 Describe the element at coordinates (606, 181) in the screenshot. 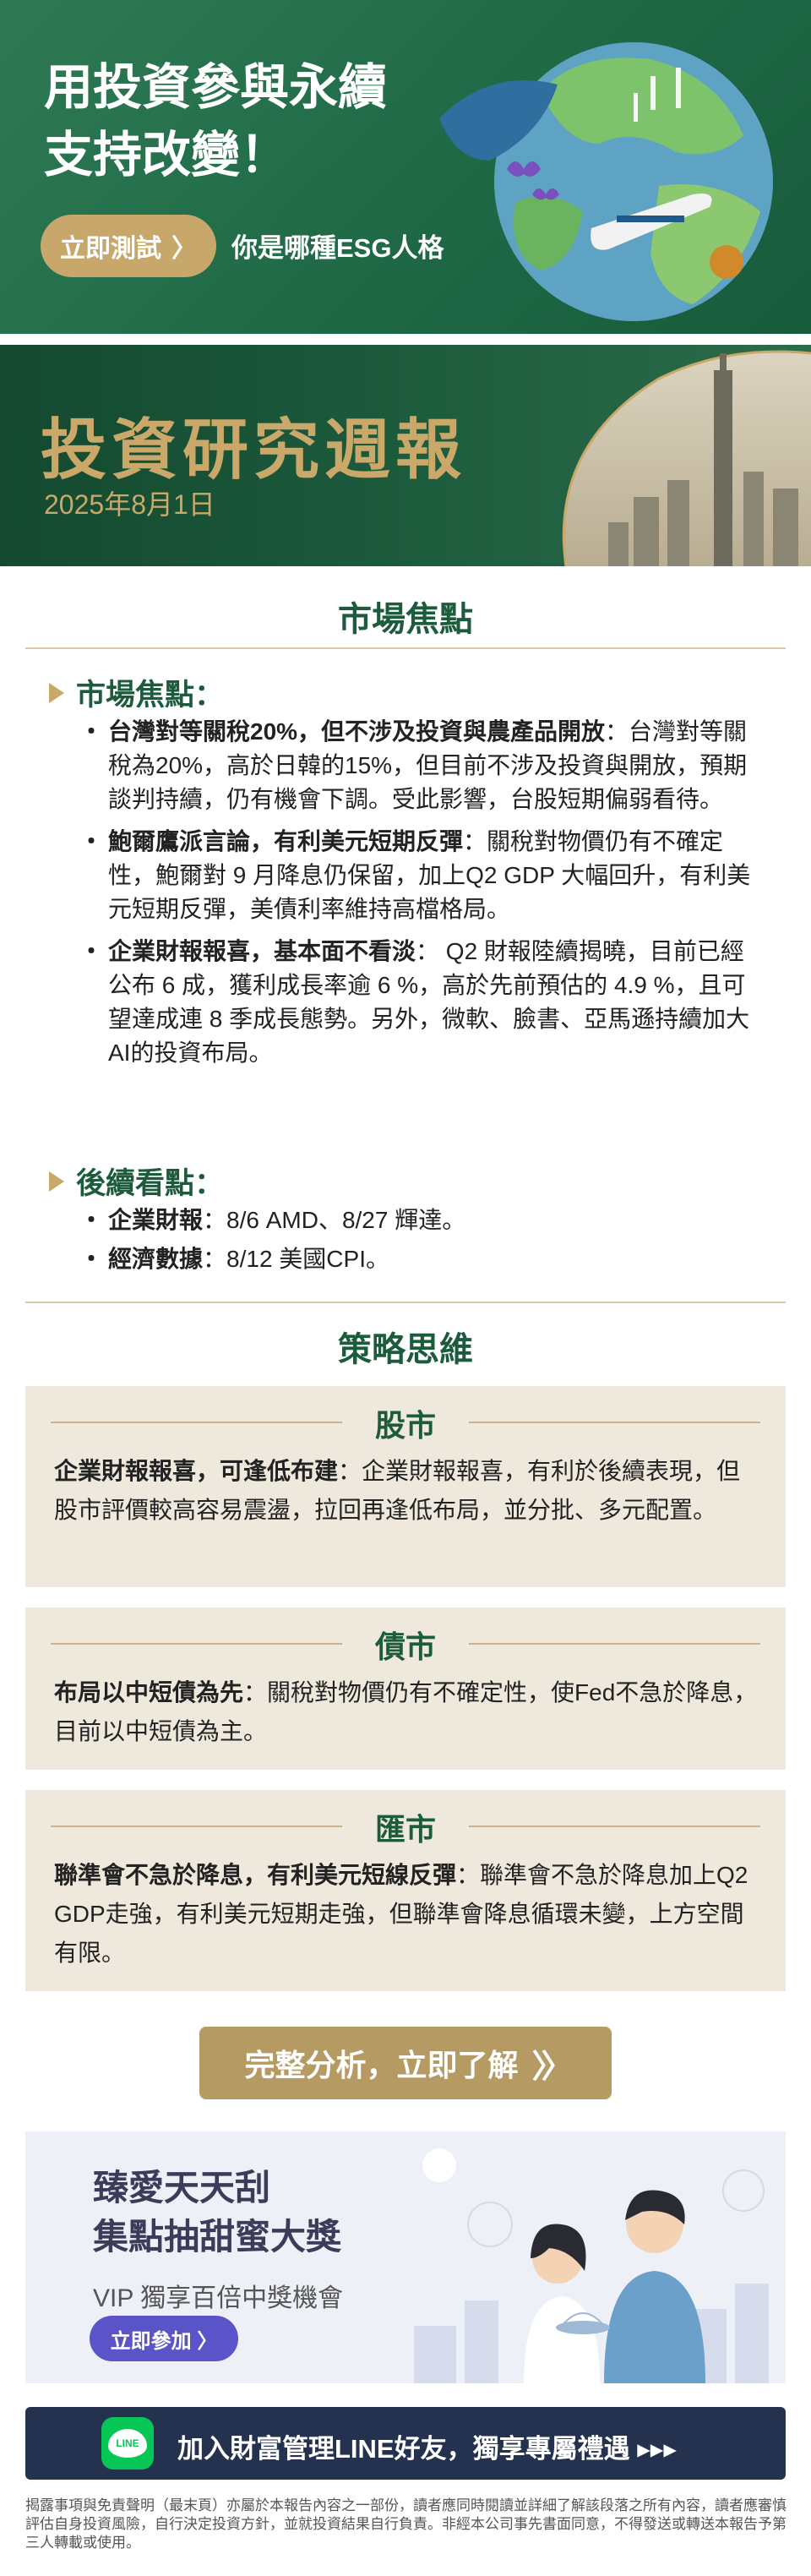

I see `earth-illustration` at that location.